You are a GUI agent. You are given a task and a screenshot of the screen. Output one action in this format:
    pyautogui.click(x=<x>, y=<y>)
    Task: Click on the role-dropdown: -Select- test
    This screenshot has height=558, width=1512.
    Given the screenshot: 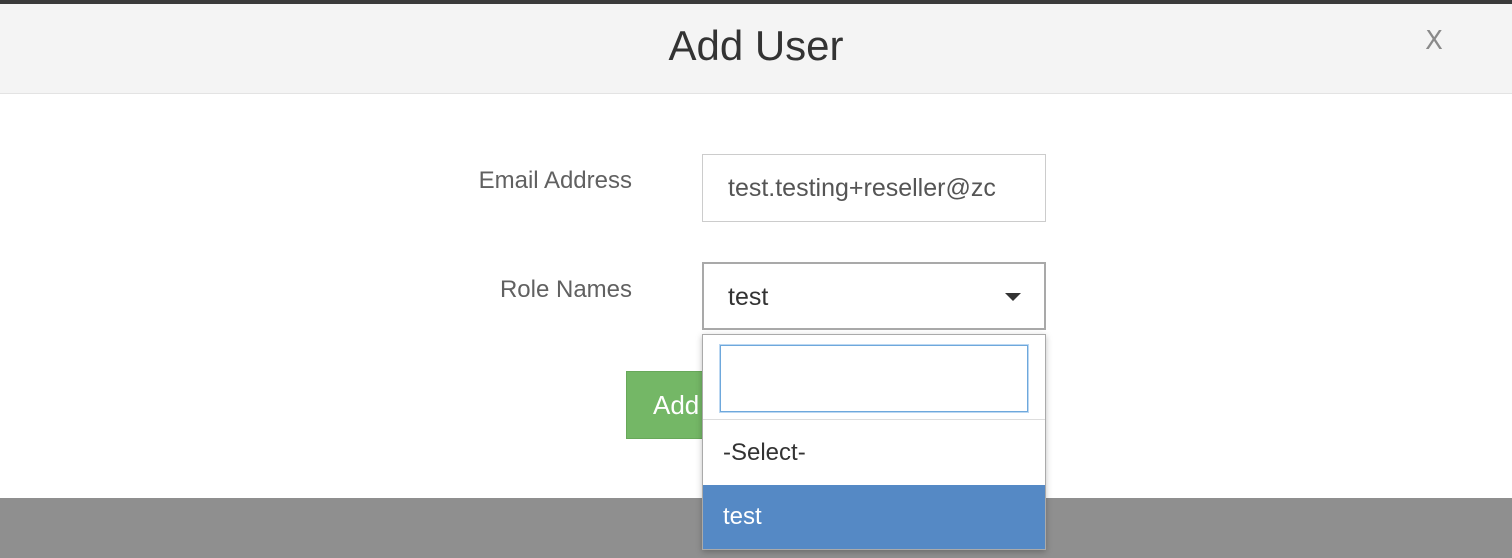 What is the action you would take?
    pyautogui.click(x=874, y=442)
    